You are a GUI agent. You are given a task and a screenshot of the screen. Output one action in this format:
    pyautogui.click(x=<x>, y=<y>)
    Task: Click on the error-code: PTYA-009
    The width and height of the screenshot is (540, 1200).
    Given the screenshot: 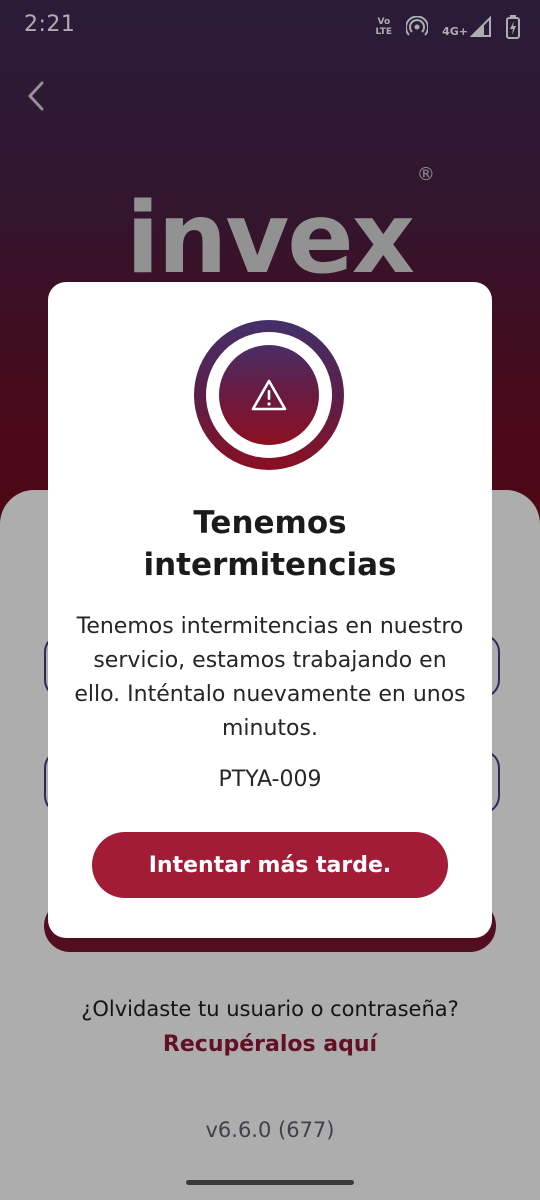 What is the action you would take?
    pyautogui.click(x=270, y=779)
    